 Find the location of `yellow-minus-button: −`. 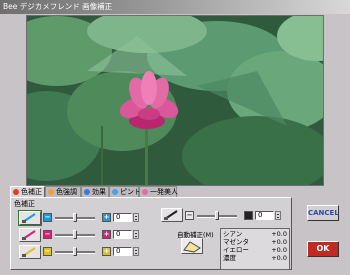

yellow-minus-button: − is located at coordinates (47, 251).